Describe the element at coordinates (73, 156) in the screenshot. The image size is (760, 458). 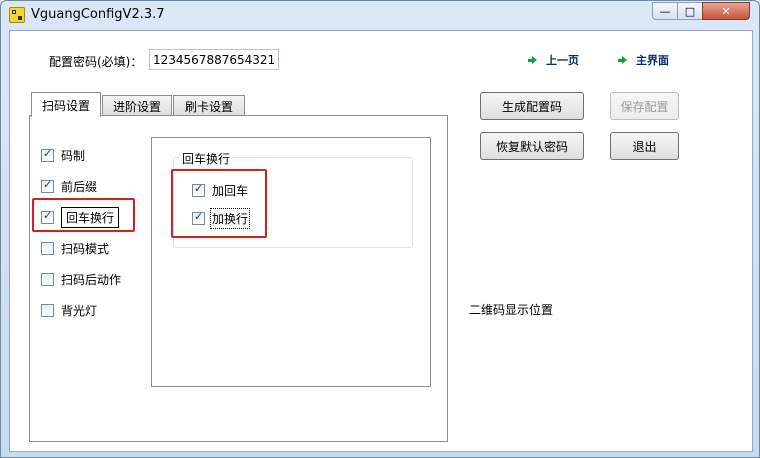
I see `option-label: 码制` at that location.